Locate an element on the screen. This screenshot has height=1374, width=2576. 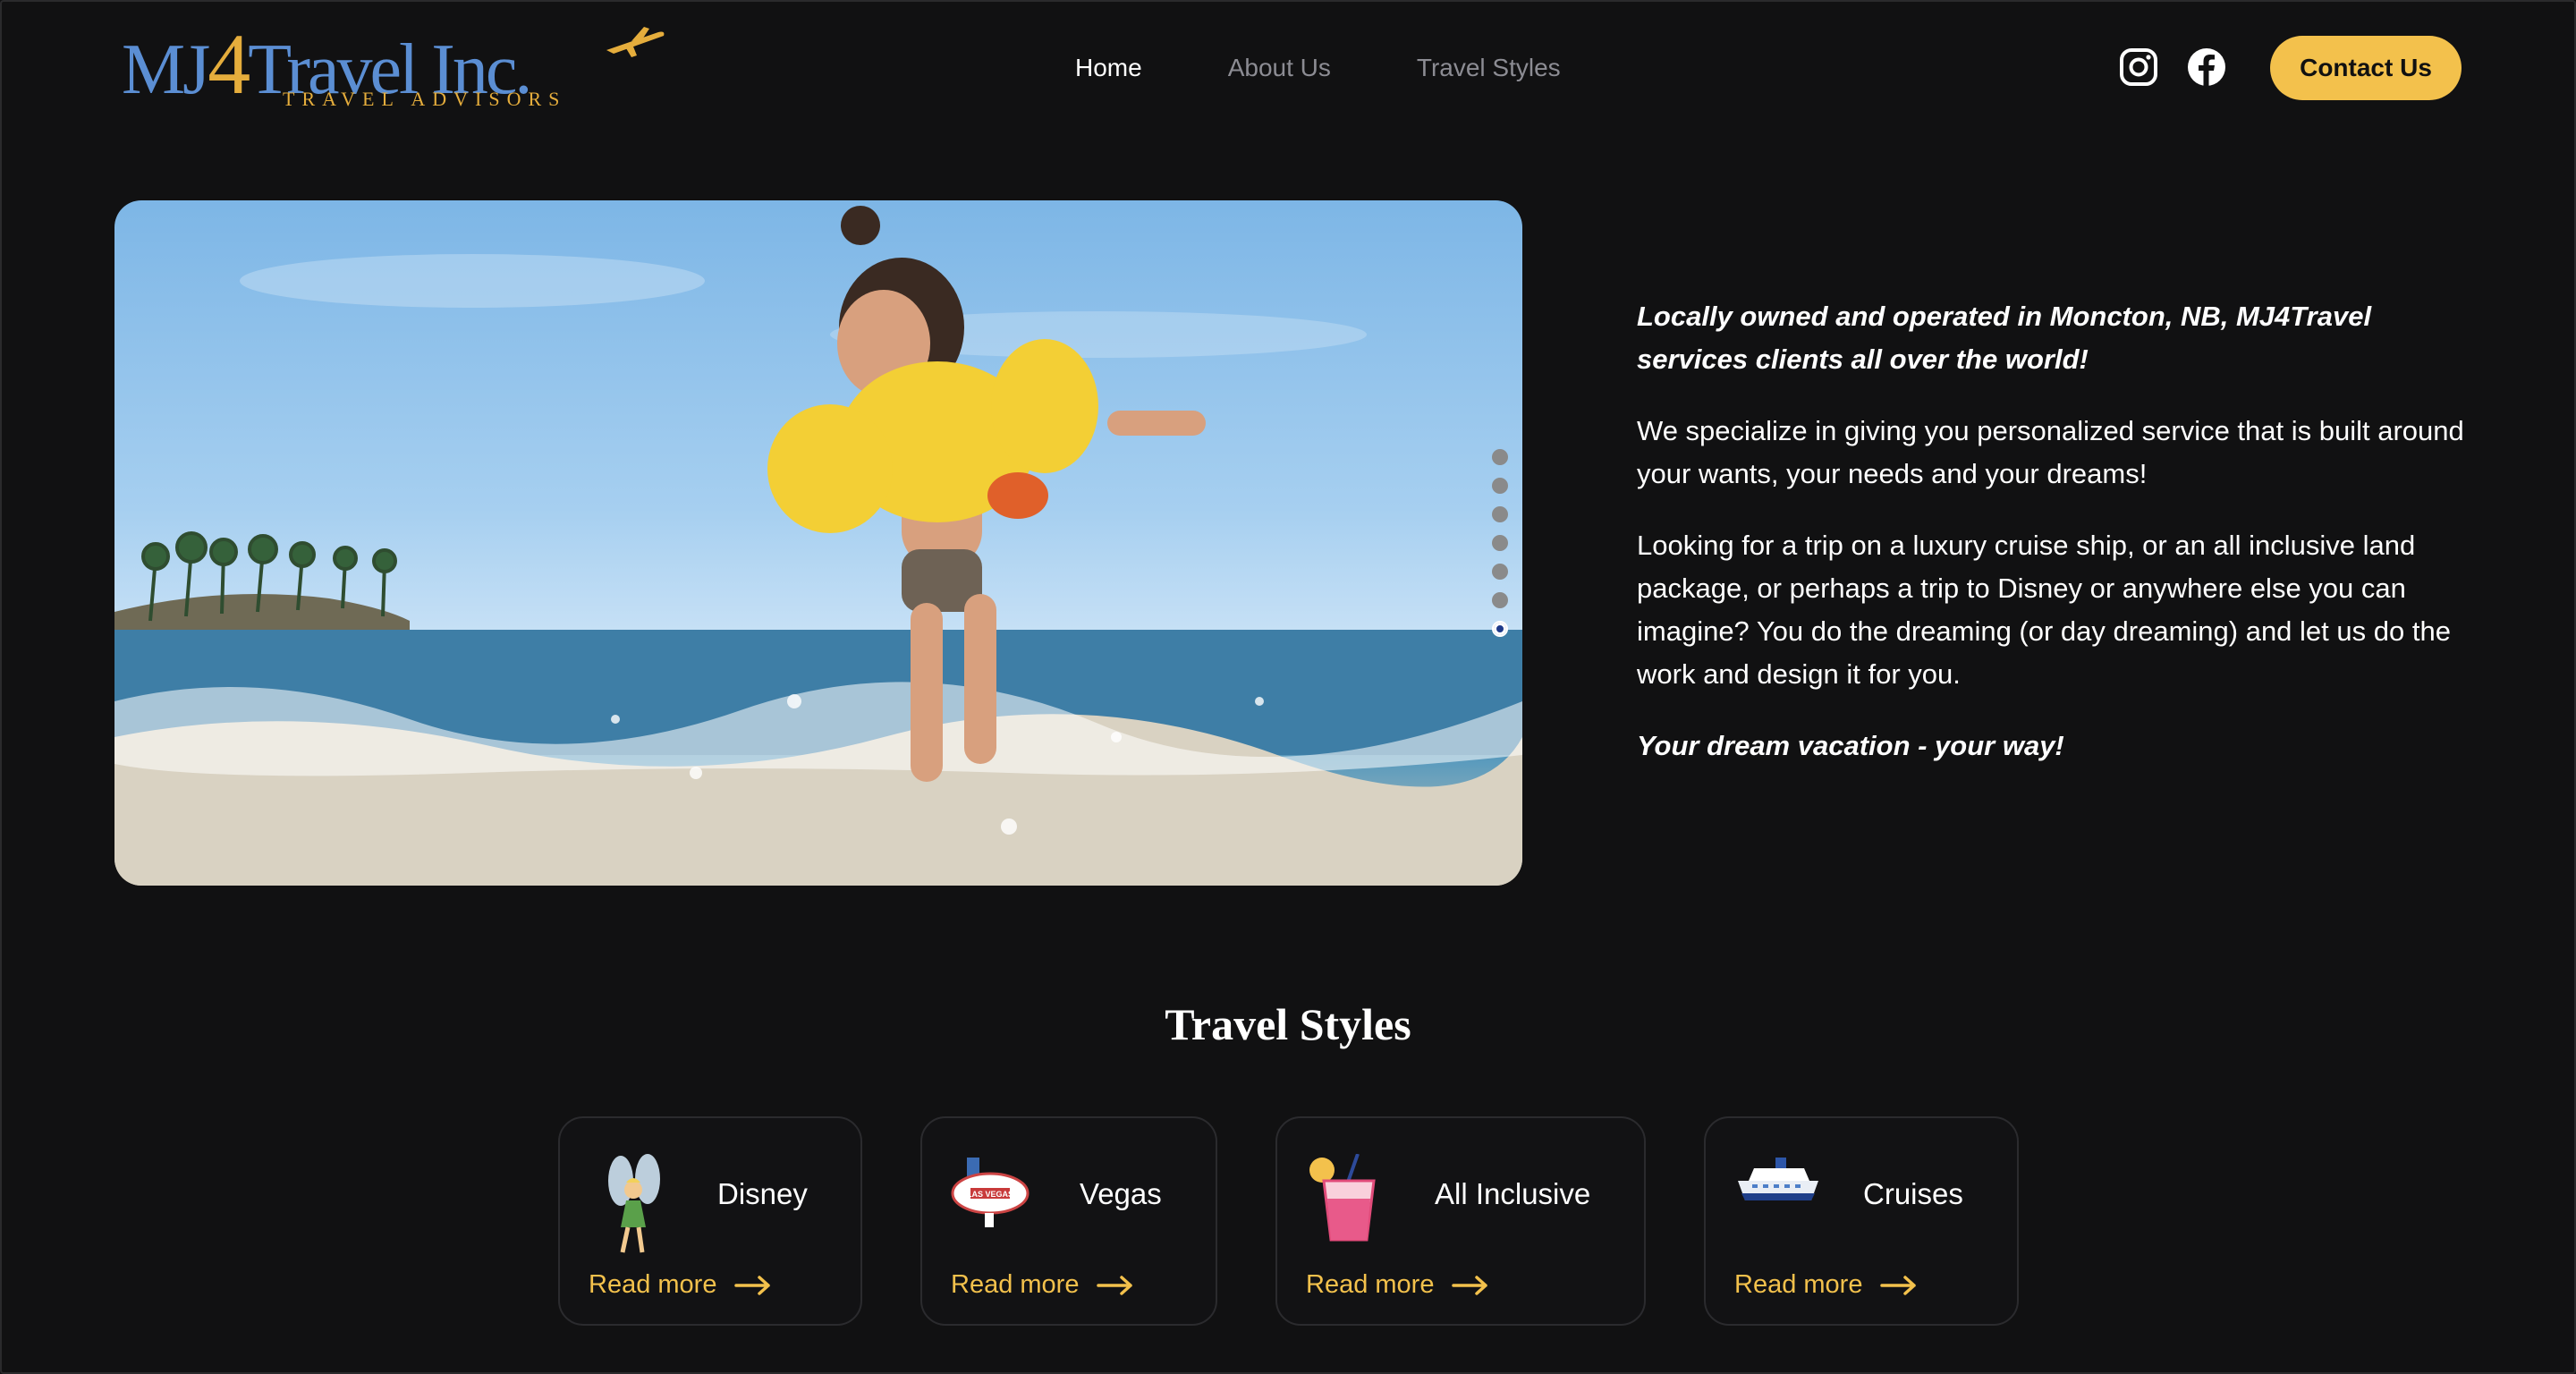
facebook-icon is located at coordinates (2206, 67).